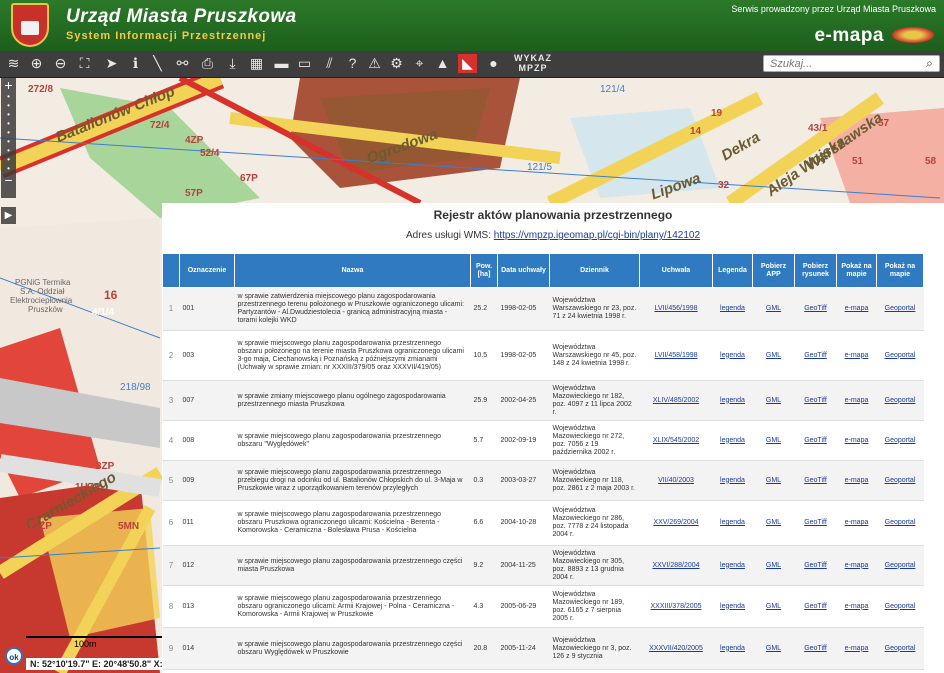  What do you see at coordinates (484, 400) in the screenshot?
I see `plan-area-cell: 25.9` at bounding box center [484, 400].